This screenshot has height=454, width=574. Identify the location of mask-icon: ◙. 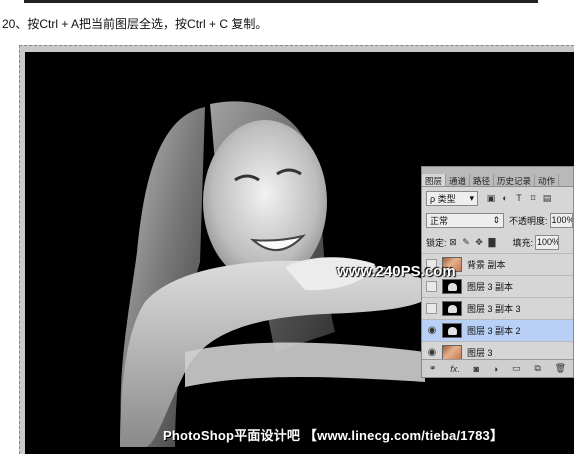
(476, 369).